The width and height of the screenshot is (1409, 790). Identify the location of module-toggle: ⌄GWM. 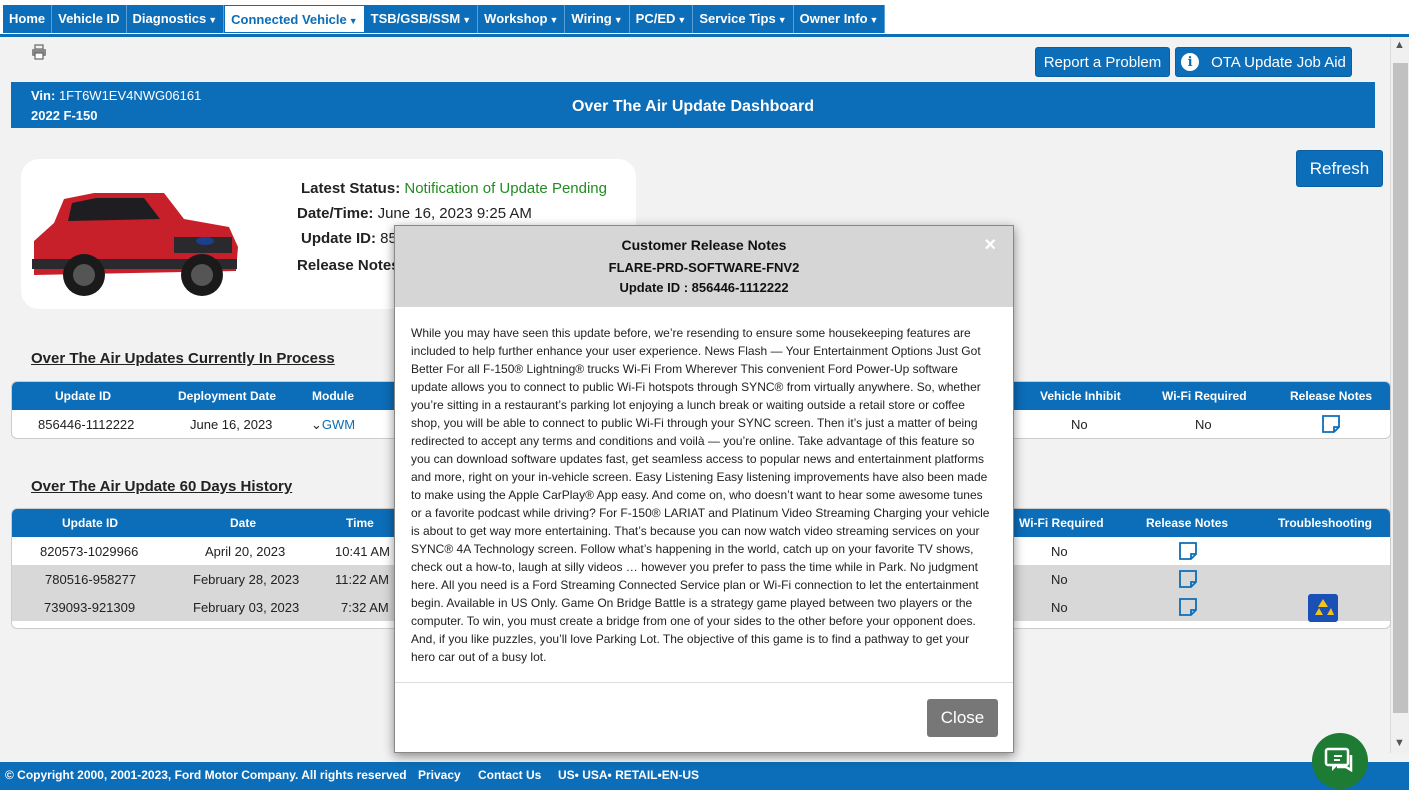
(333, 425).